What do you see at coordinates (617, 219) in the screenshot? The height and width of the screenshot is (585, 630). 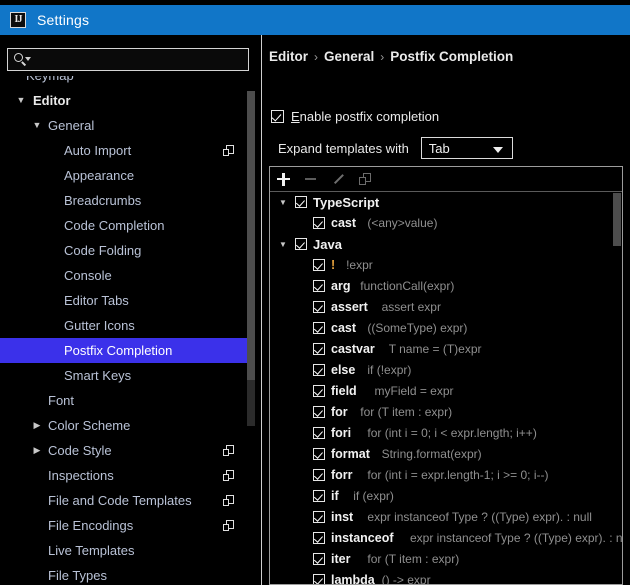 I see `templates-scrollbar-thumb` at bounding box center [617, 219].